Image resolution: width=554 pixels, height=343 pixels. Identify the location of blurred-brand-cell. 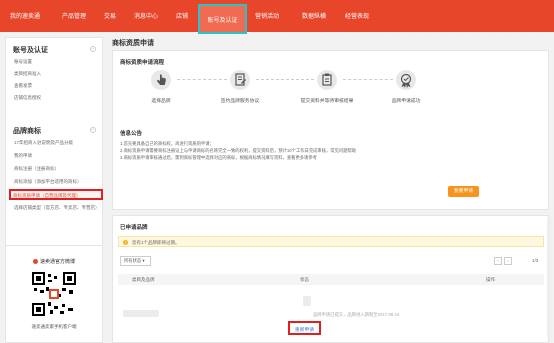
(141, 313).